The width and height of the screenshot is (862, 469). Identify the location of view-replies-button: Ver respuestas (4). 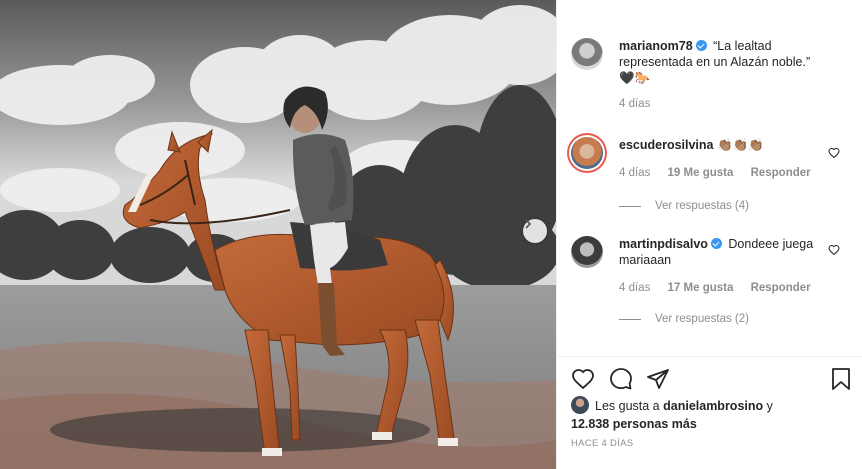
(684, 206).